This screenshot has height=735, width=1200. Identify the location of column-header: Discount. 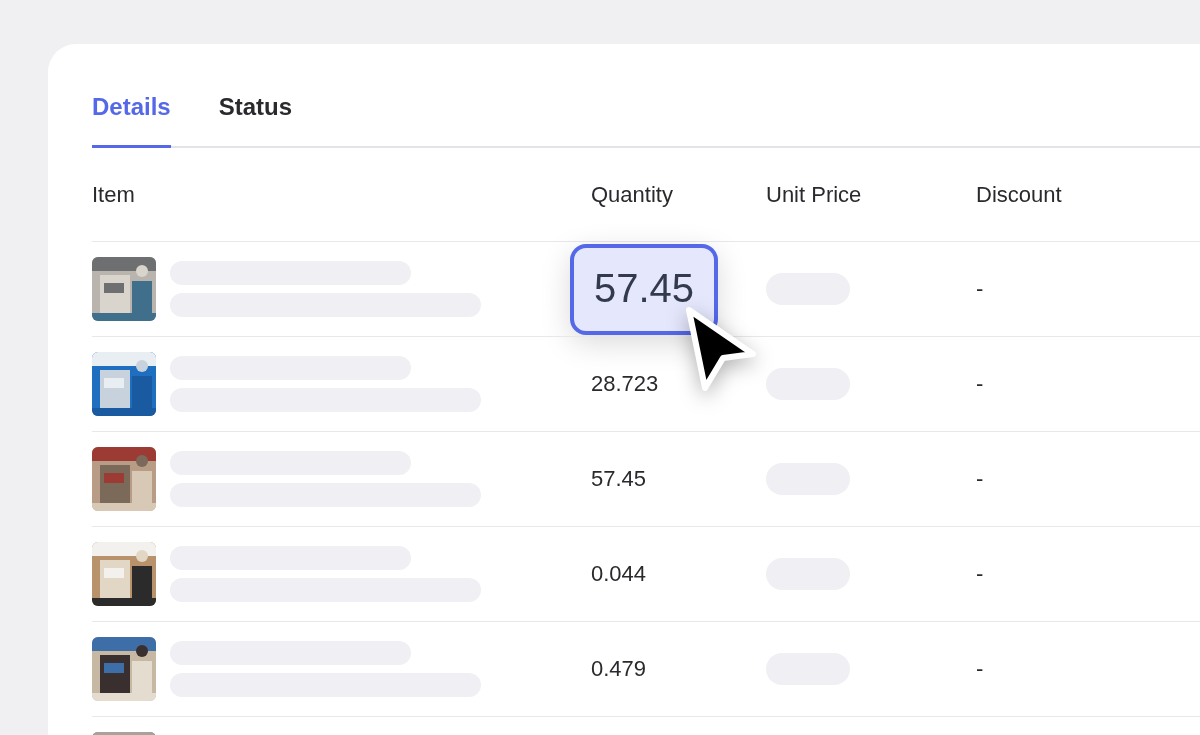
(1019, 194).